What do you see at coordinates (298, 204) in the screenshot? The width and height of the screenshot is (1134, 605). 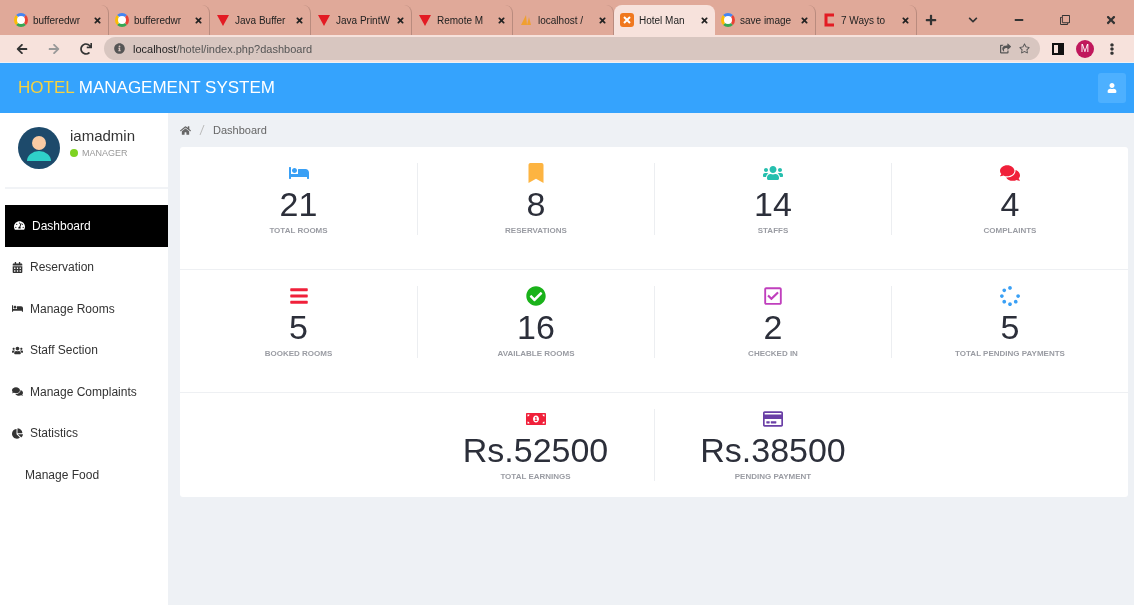 I see `stat-value: 21` at bounding box center [298, 204].